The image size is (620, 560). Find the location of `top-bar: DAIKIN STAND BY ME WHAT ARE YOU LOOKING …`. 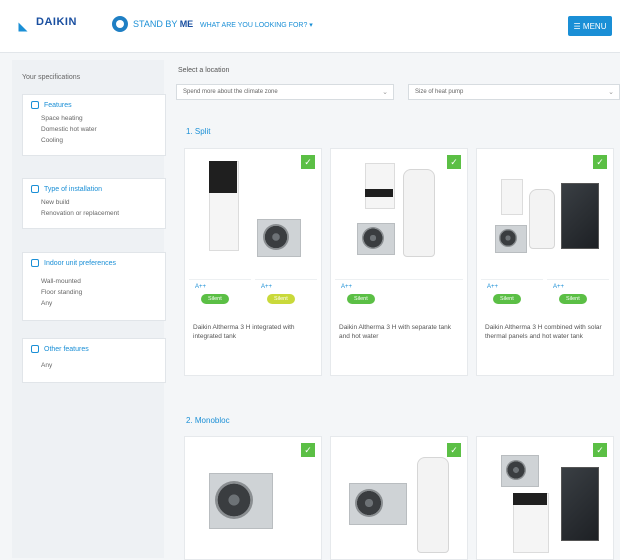

top-bar: DAIKIN STAND BY ME WHAT ARE YOU LOOKING … is located at coordinates (310, 26).